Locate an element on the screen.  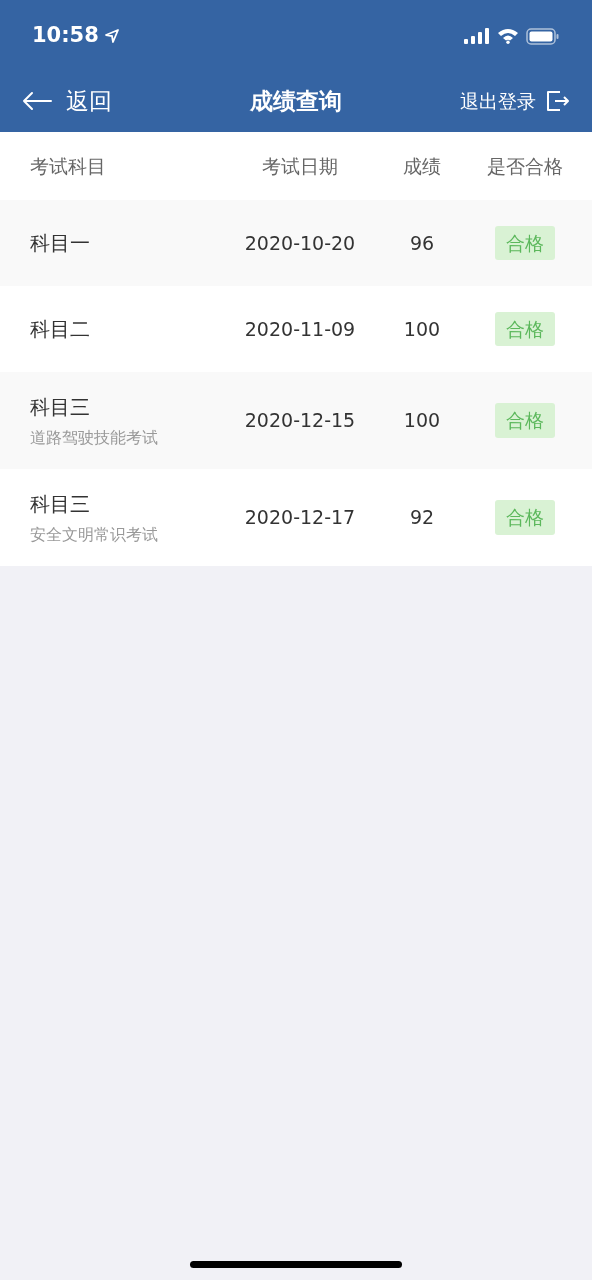
subject-subtitle: 安全文明常识考试 is located at coordinates (94, 534).